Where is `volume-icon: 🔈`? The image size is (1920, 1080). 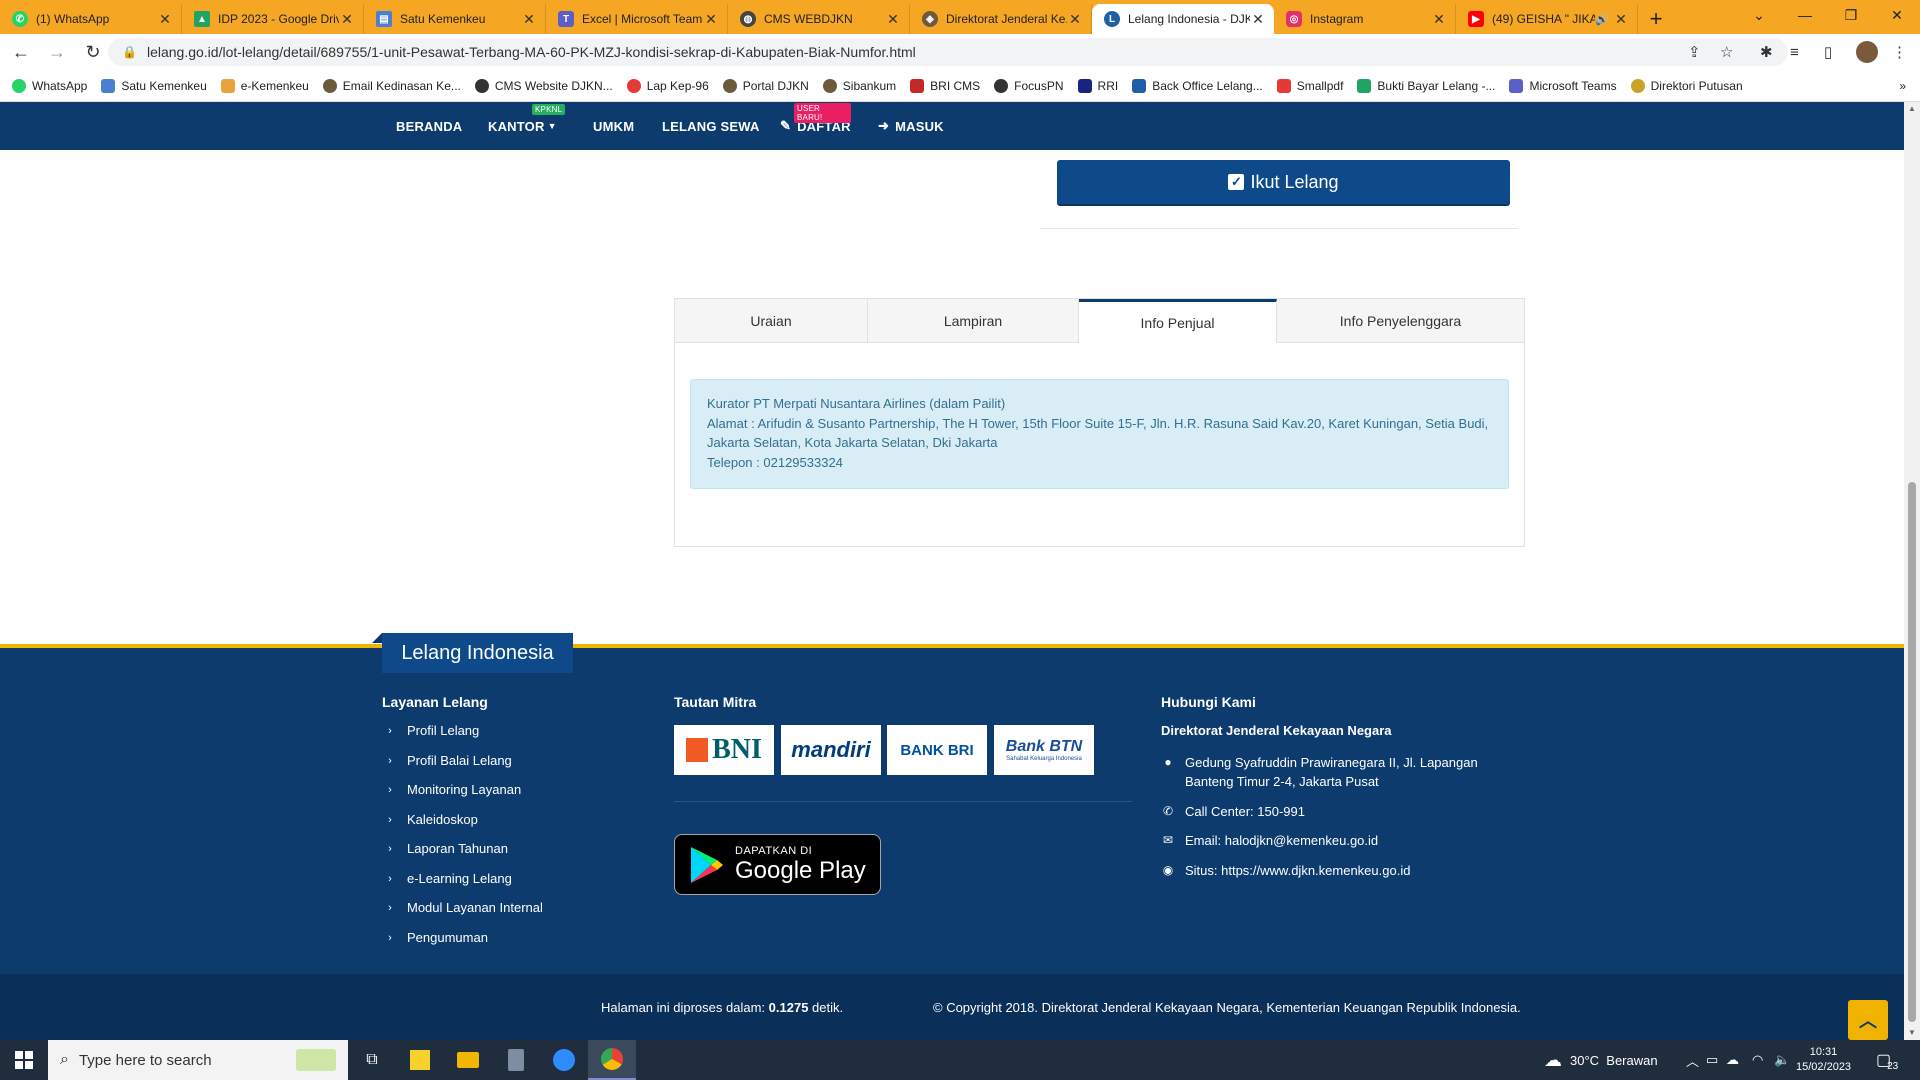
volume-icon: 🔈 is located at coordinates (1782, 1060).